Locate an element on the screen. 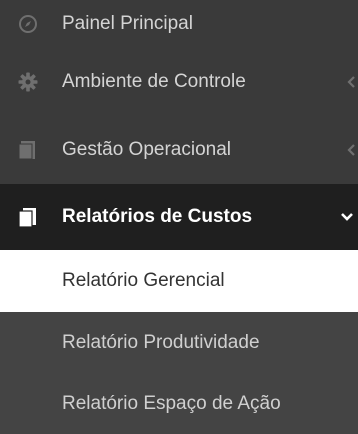 This screenshot has height=434, width=358. submenu-item-relatorio-espaco-de-acao: Relatório Espaço de Ação is located at coordinates (179, 403).